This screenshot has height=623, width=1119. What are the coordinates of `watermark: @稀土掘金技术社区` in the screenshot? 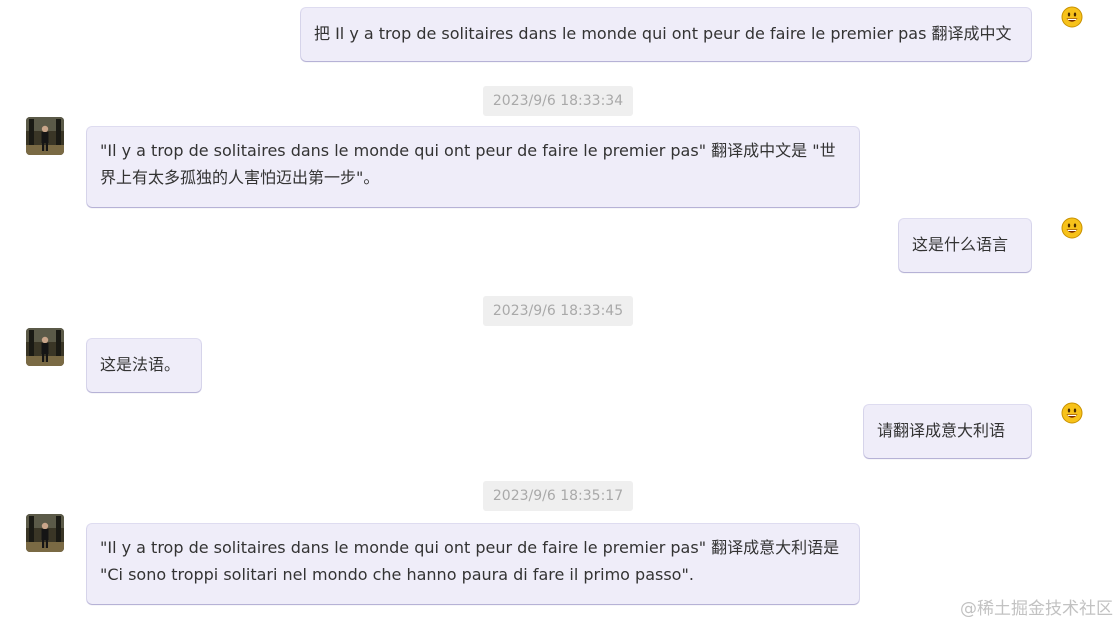 It's located at (1036, 609).